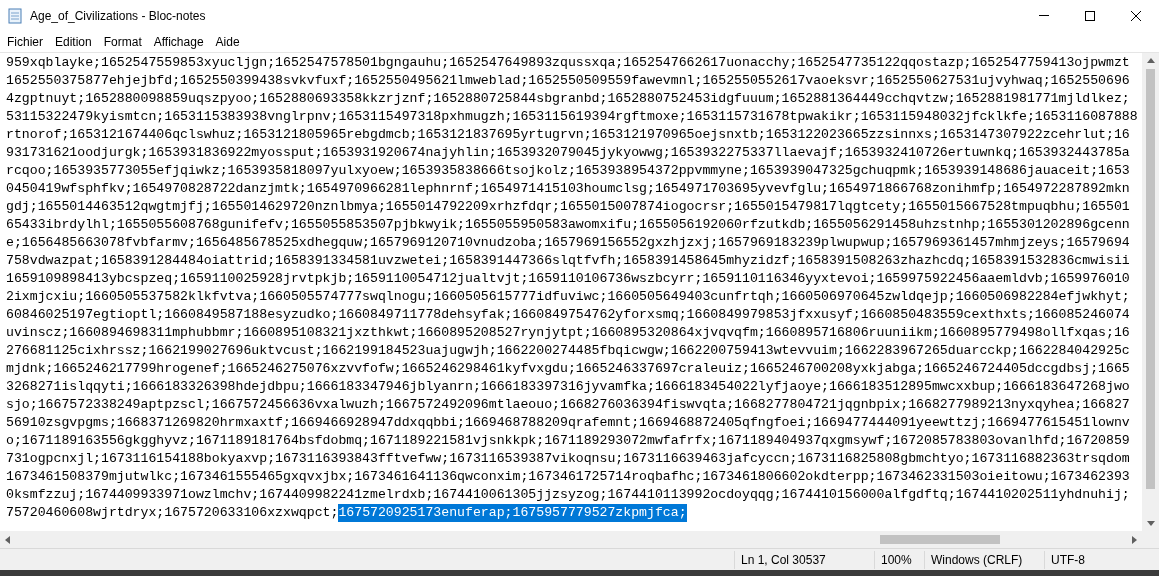  What do you see at coordinates (568, 81) in the screenshot?
I see `text-line: 1652550375877ehjejbfd;1652550399438svkvfuxf;1652550495621lmweblad;1652550509559fawevmnl;1652550552617vaoeksvr;1652550627531ujvyhwaq;1652550696` at bounding box center [568, 81].